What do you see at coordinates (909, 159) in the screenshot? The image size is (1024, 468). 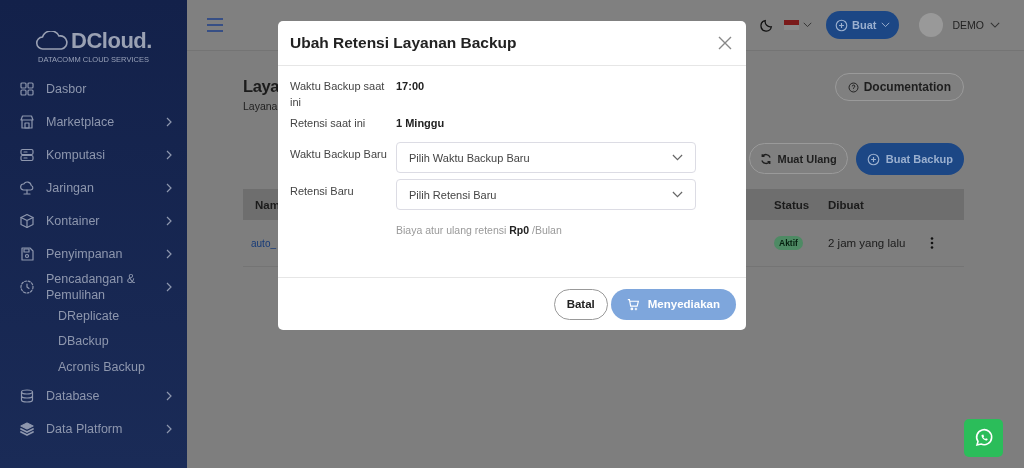 I see `create-backup-button: Buat Backup` at bounding box center [909, 159].